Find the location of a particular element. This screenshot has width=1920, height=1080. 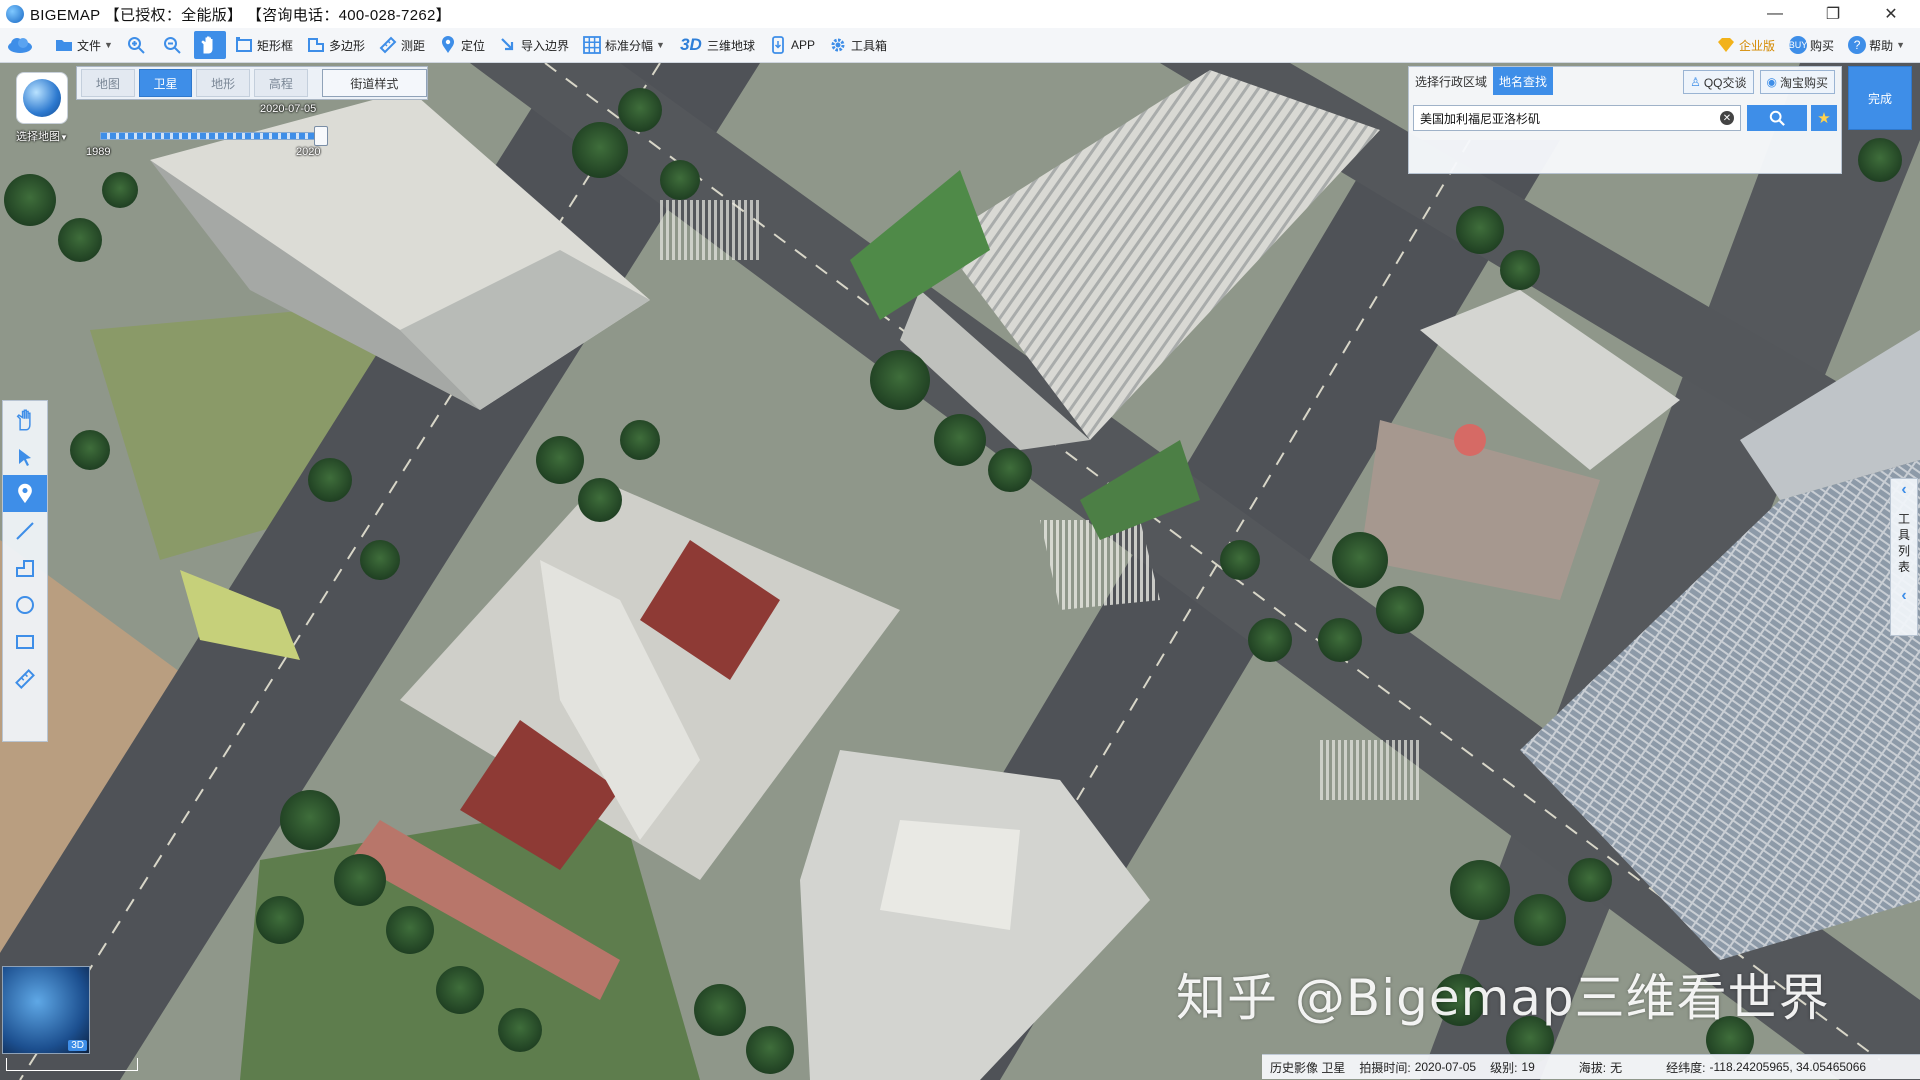

polygon-label: 多边形 is located at coordinates (346, 45).